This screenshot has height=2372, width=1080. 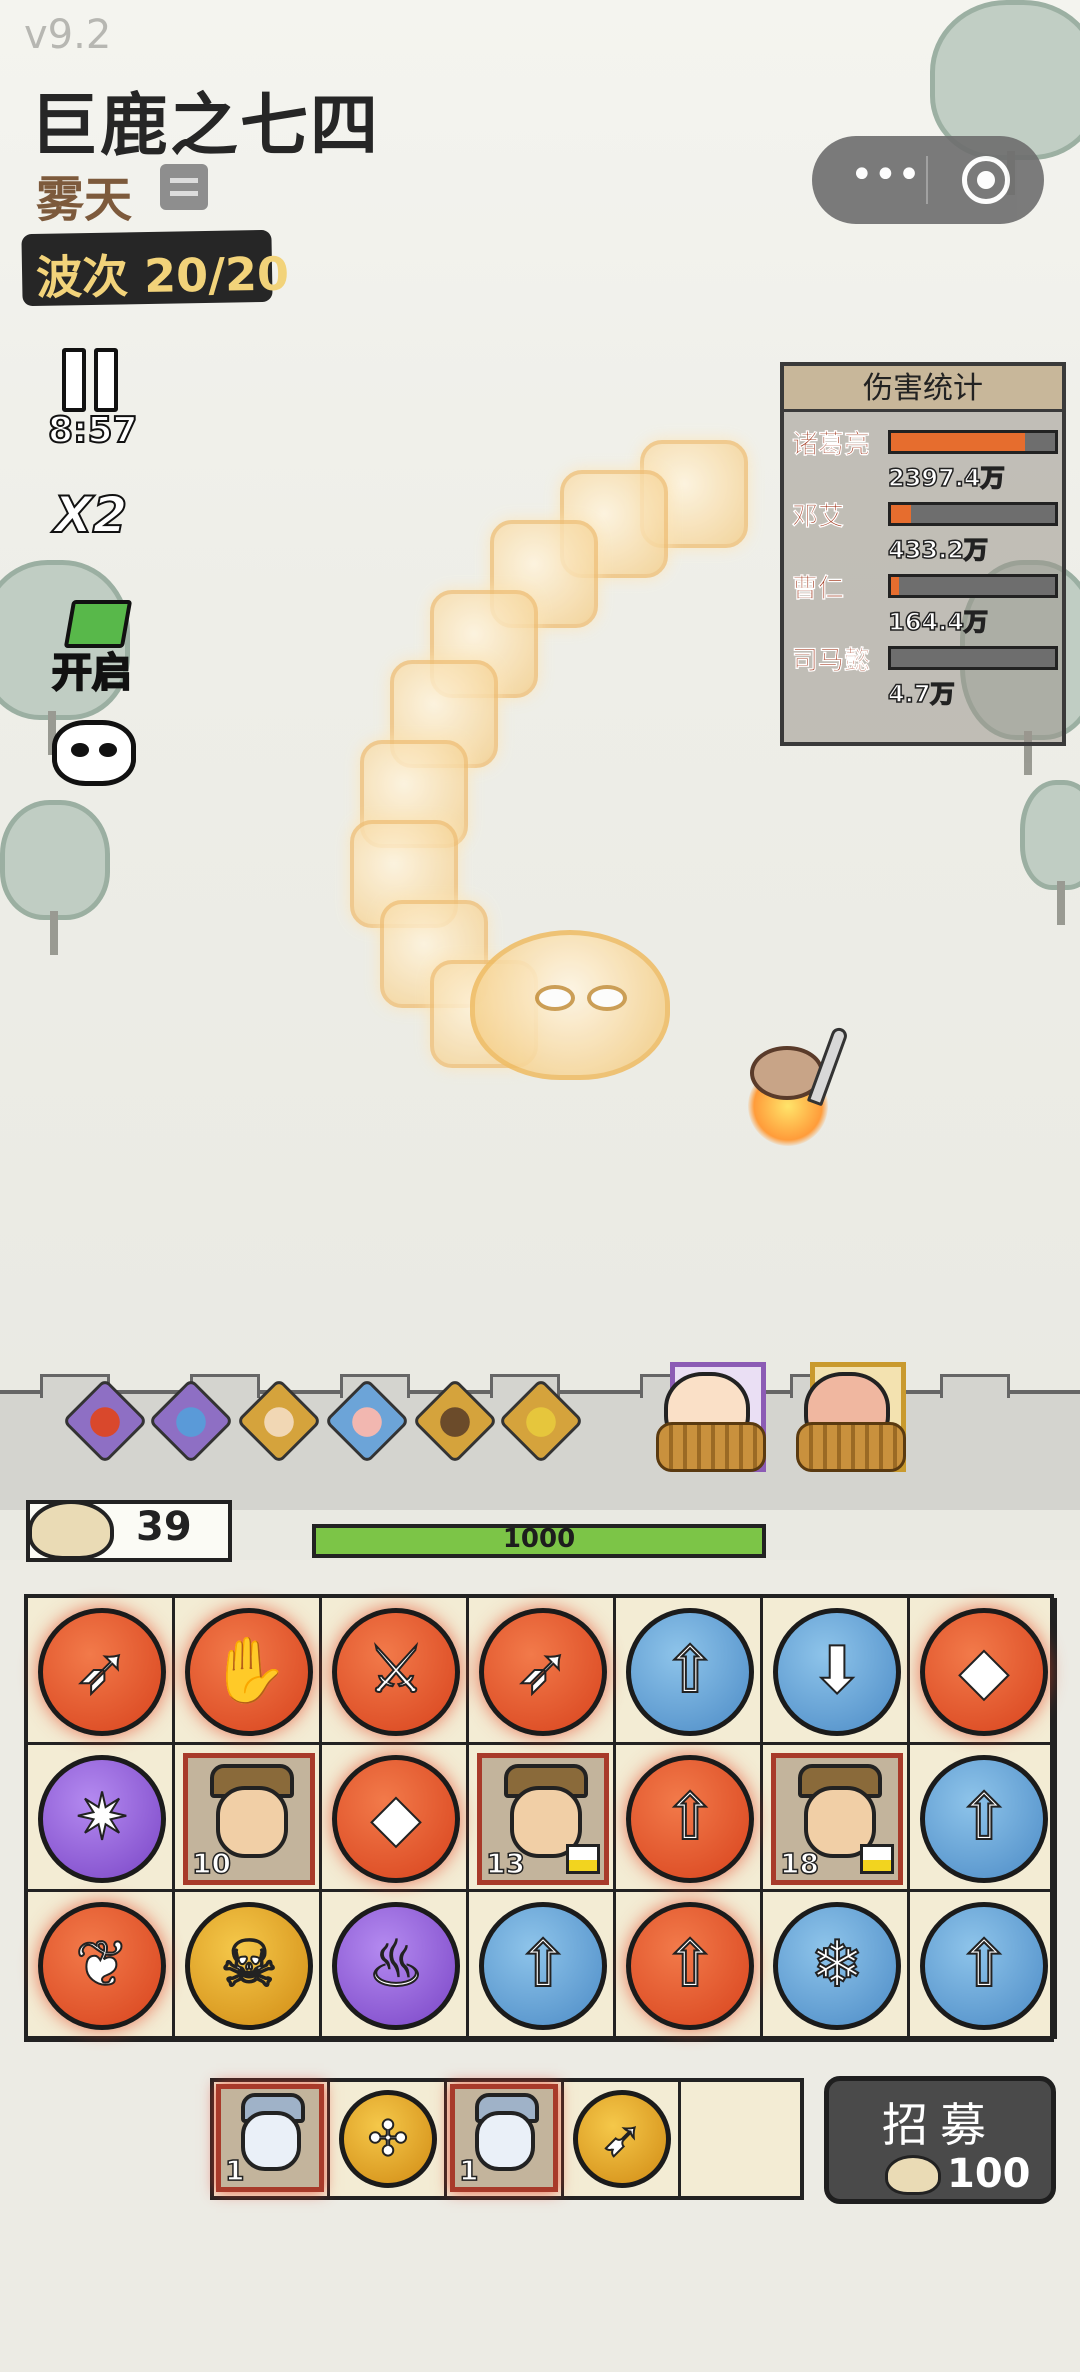 I want to click on hero-card: 10, so click(x=249, y=1819).